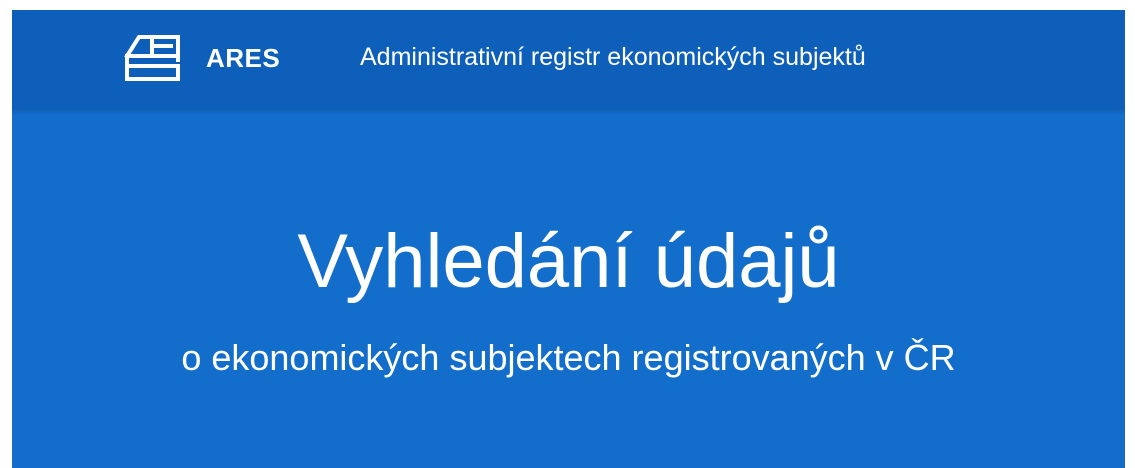 The width and height of the screenshot is (1135, 468). Describe the element at coordinates (201, 58) in the screenshot. I see `home-link: ARES` at that location.